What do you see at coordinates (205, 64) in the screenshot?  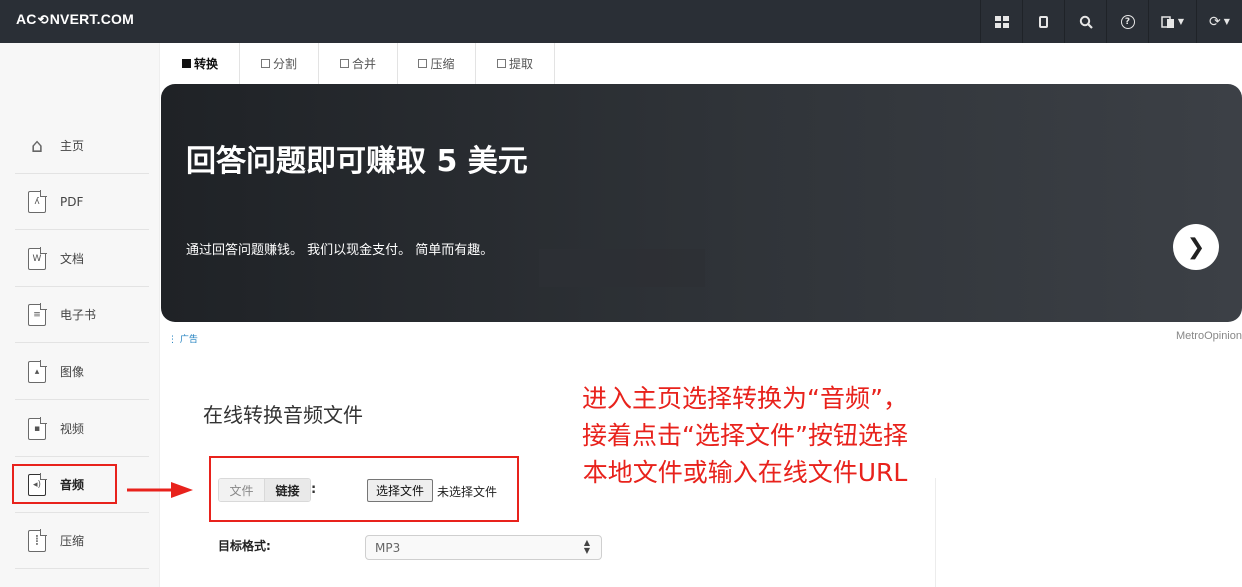 I see `tab-label: 转换` at bounding box center [205, 64].